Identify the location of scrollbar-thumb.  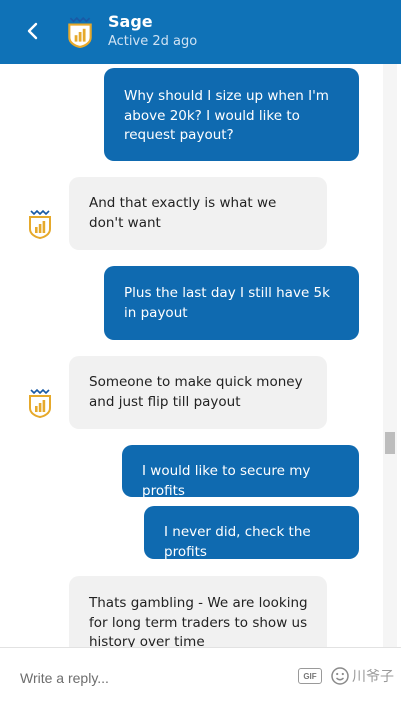
(390, 443).